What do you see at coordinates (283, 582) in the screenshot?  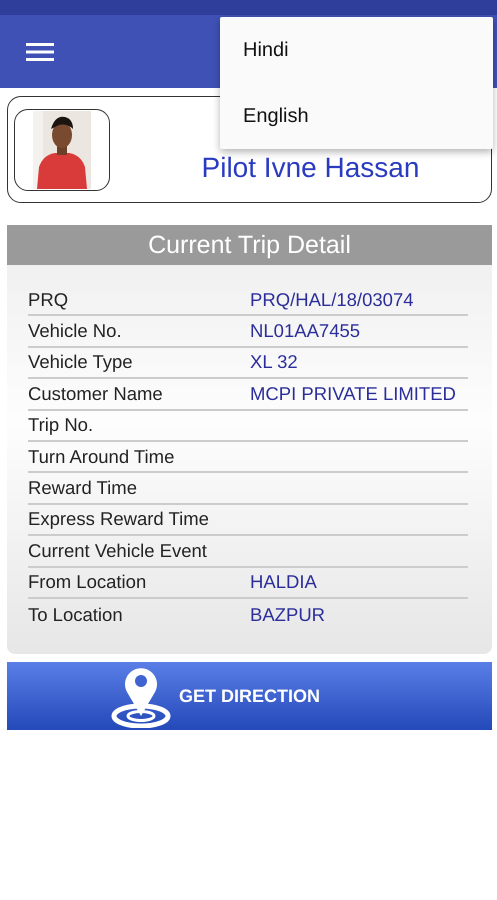 I see `field-value: HALDIA` at bounding box center [283, 582].